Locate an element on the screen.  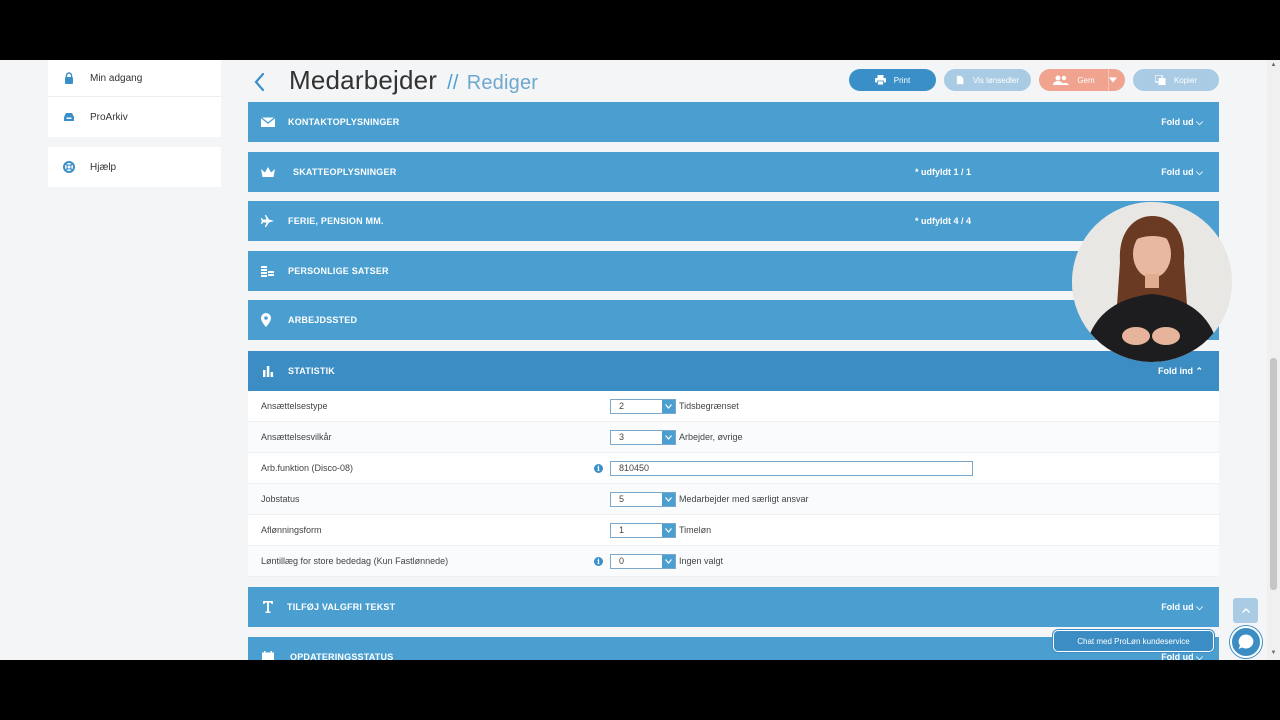
page-title: Medarbejder // Rediger is located at coordinates (413, 80).